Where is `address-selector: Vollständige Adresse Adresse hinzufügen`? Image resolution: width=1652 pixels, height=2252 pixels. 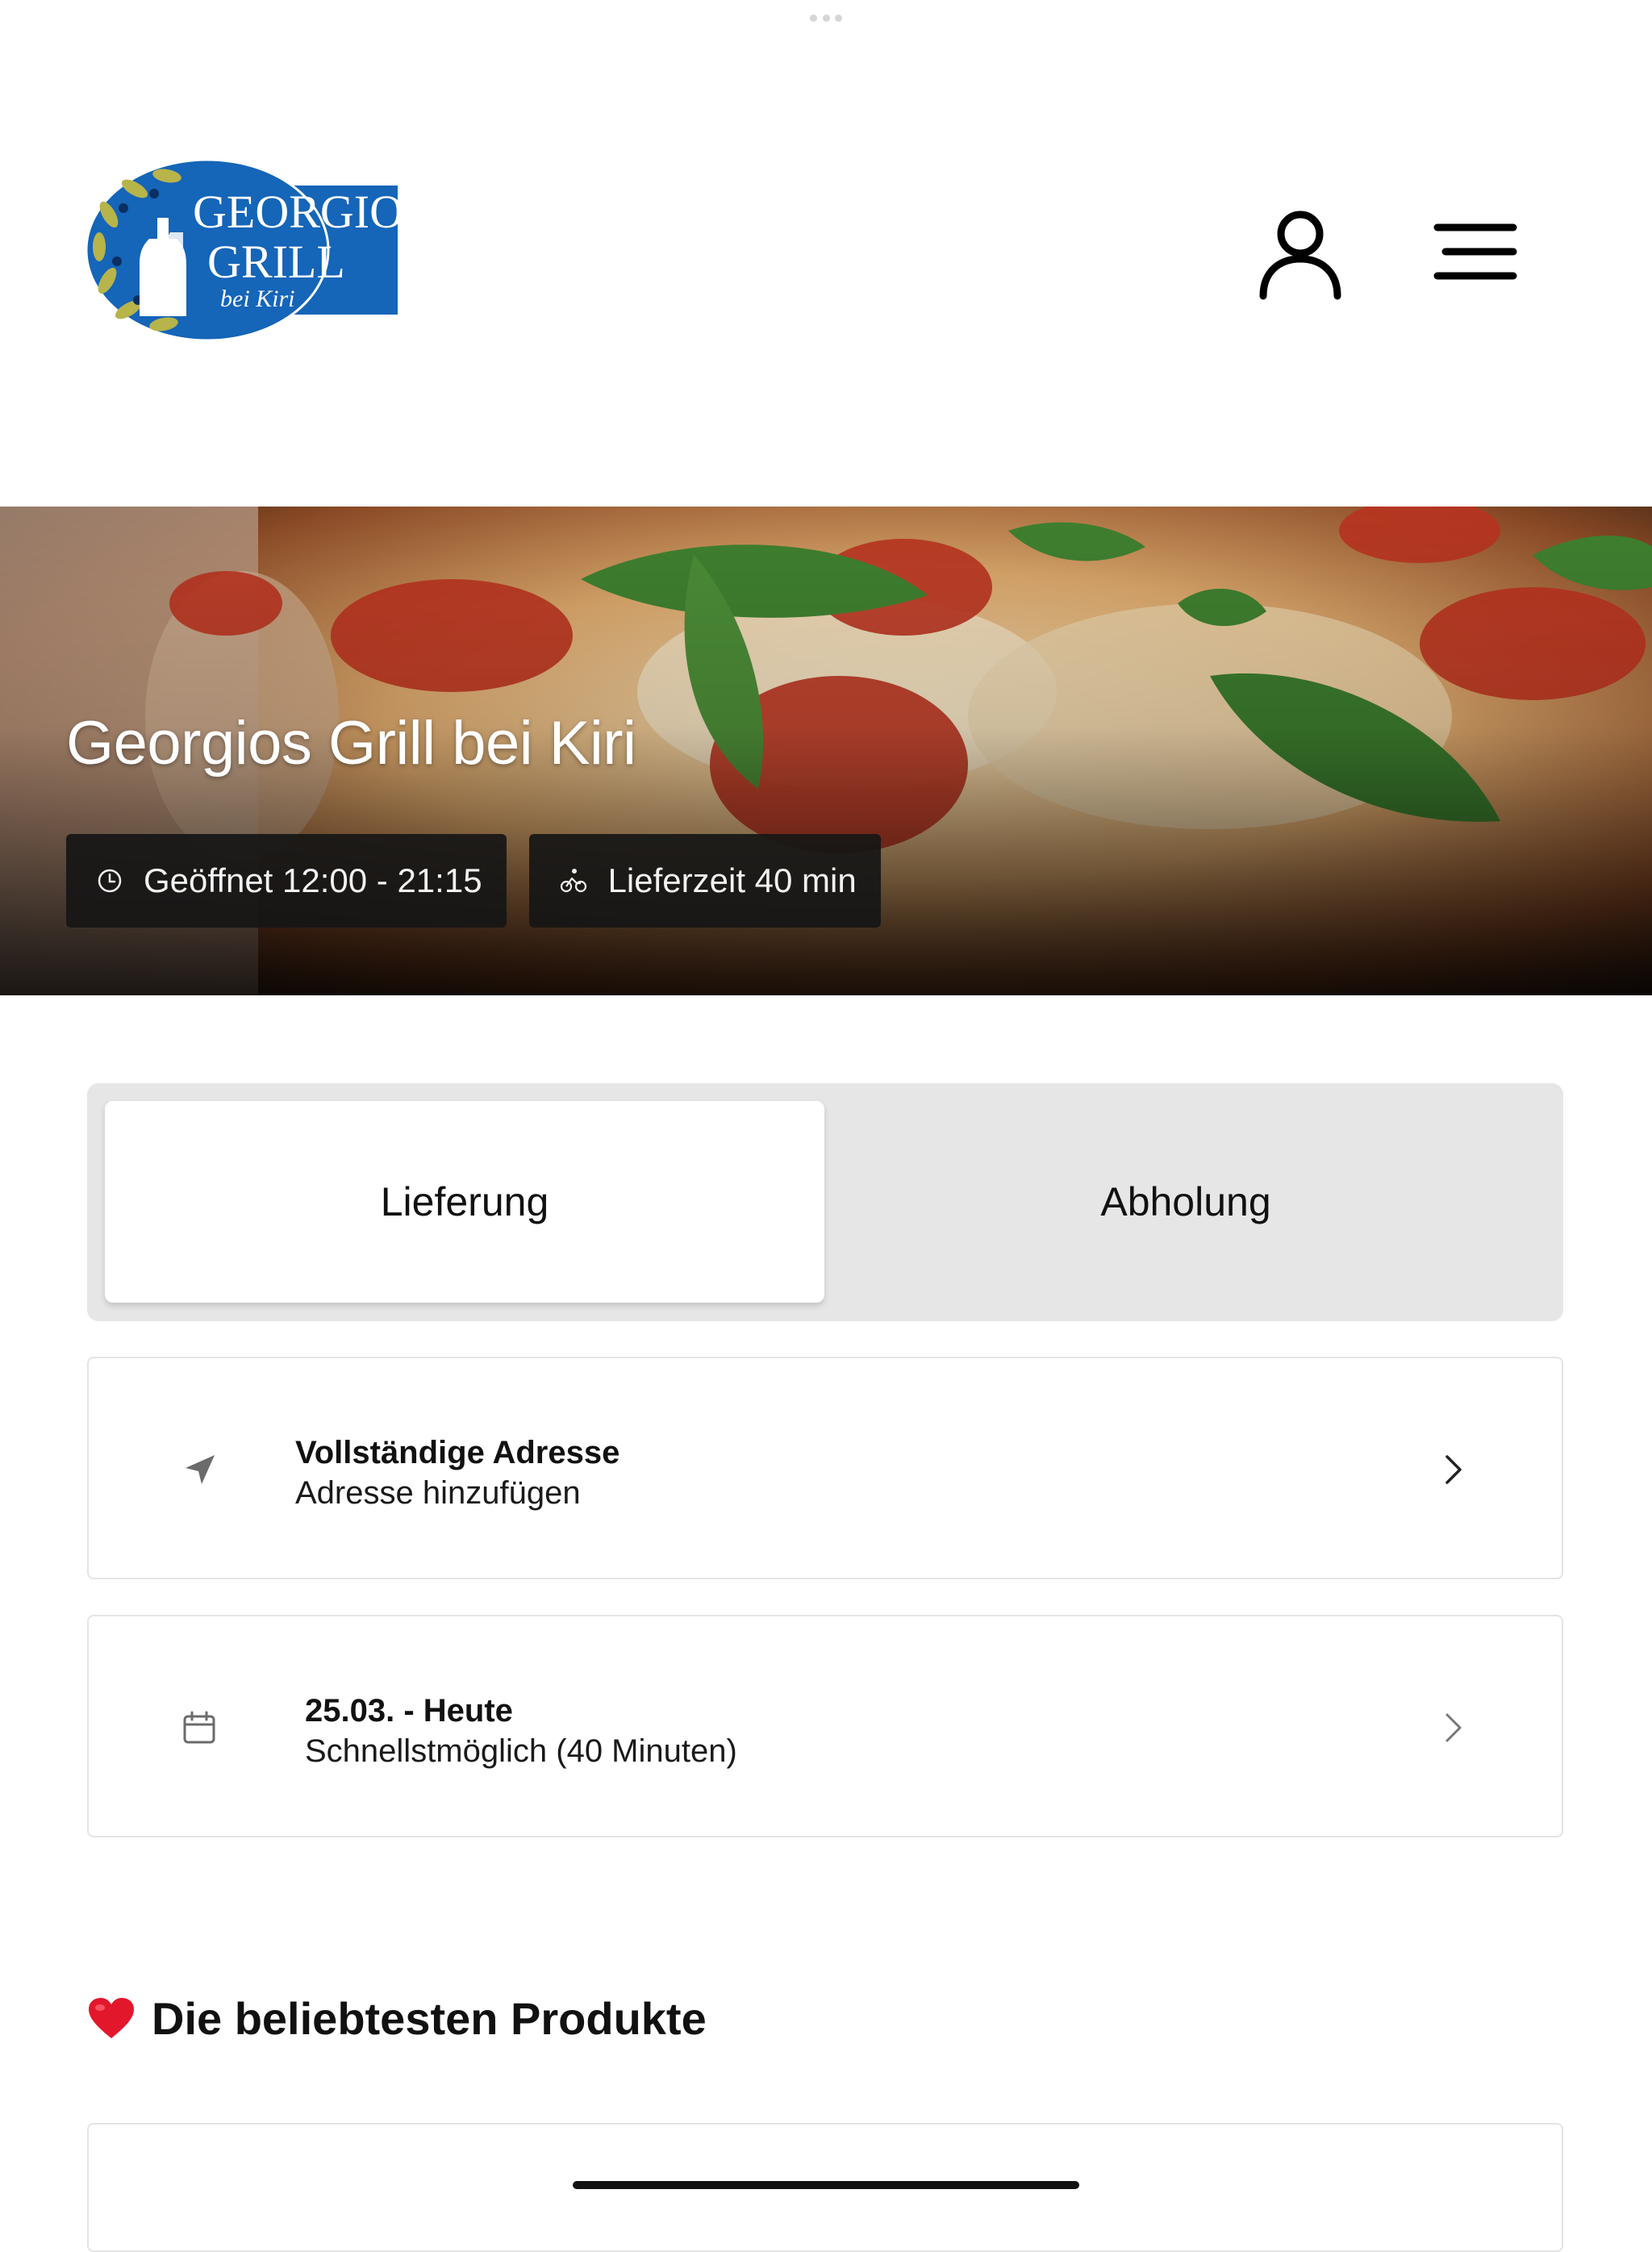 address-selector: Vollständige Adresse Adresse hinzufügen is located at coordinates (825, 1468).